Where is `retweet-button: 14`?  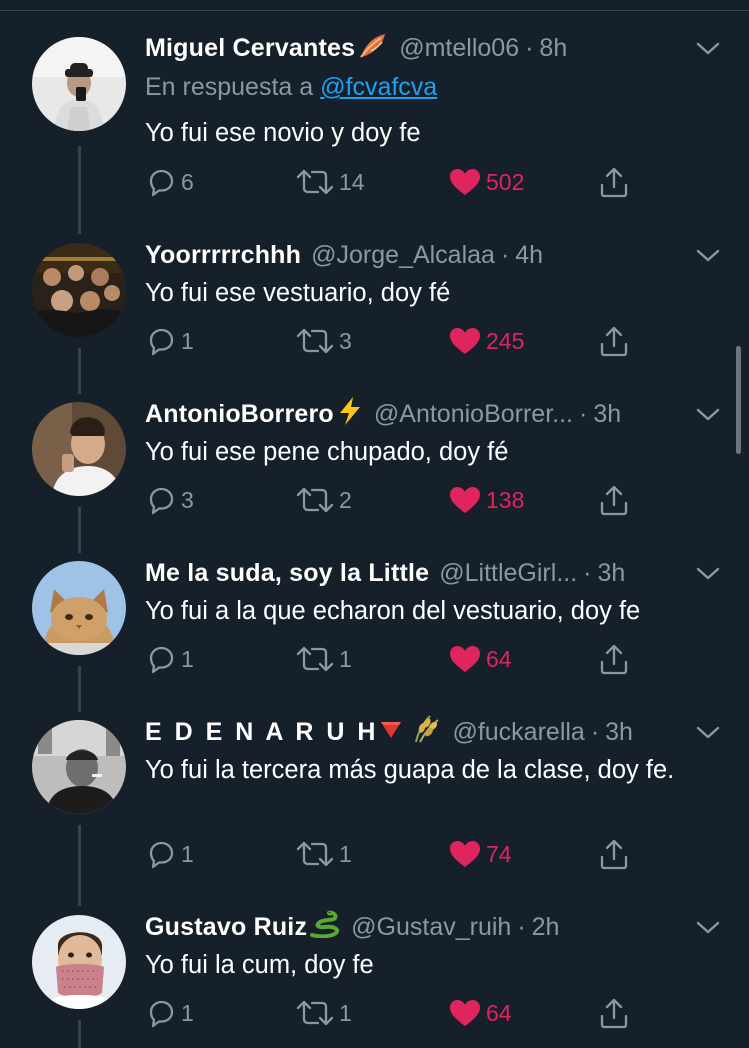 retweet-button: 14 is located at coordinates (330, 182).